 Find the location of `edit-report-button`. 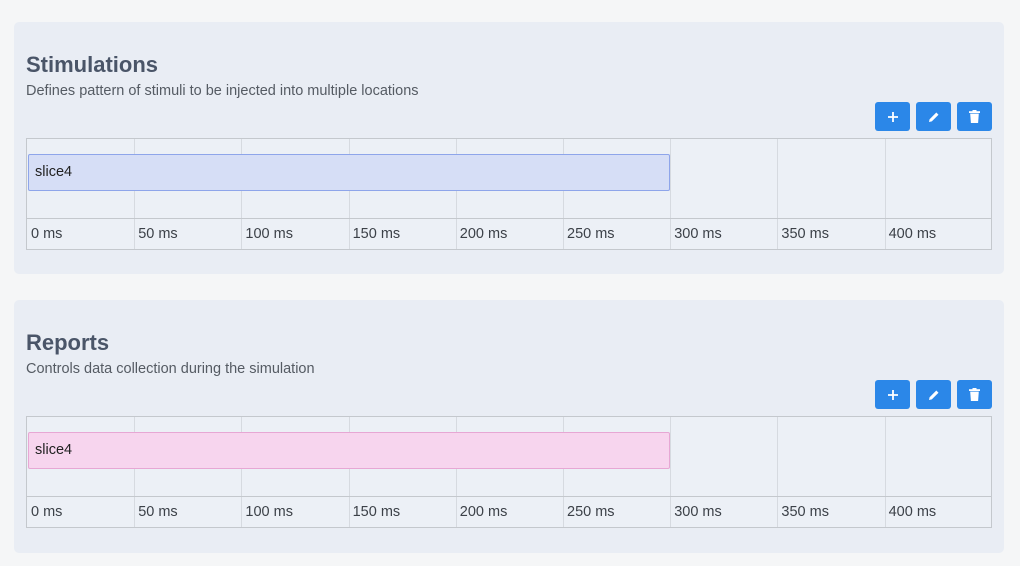

edit-report-button is located at coordinates (933, 394).